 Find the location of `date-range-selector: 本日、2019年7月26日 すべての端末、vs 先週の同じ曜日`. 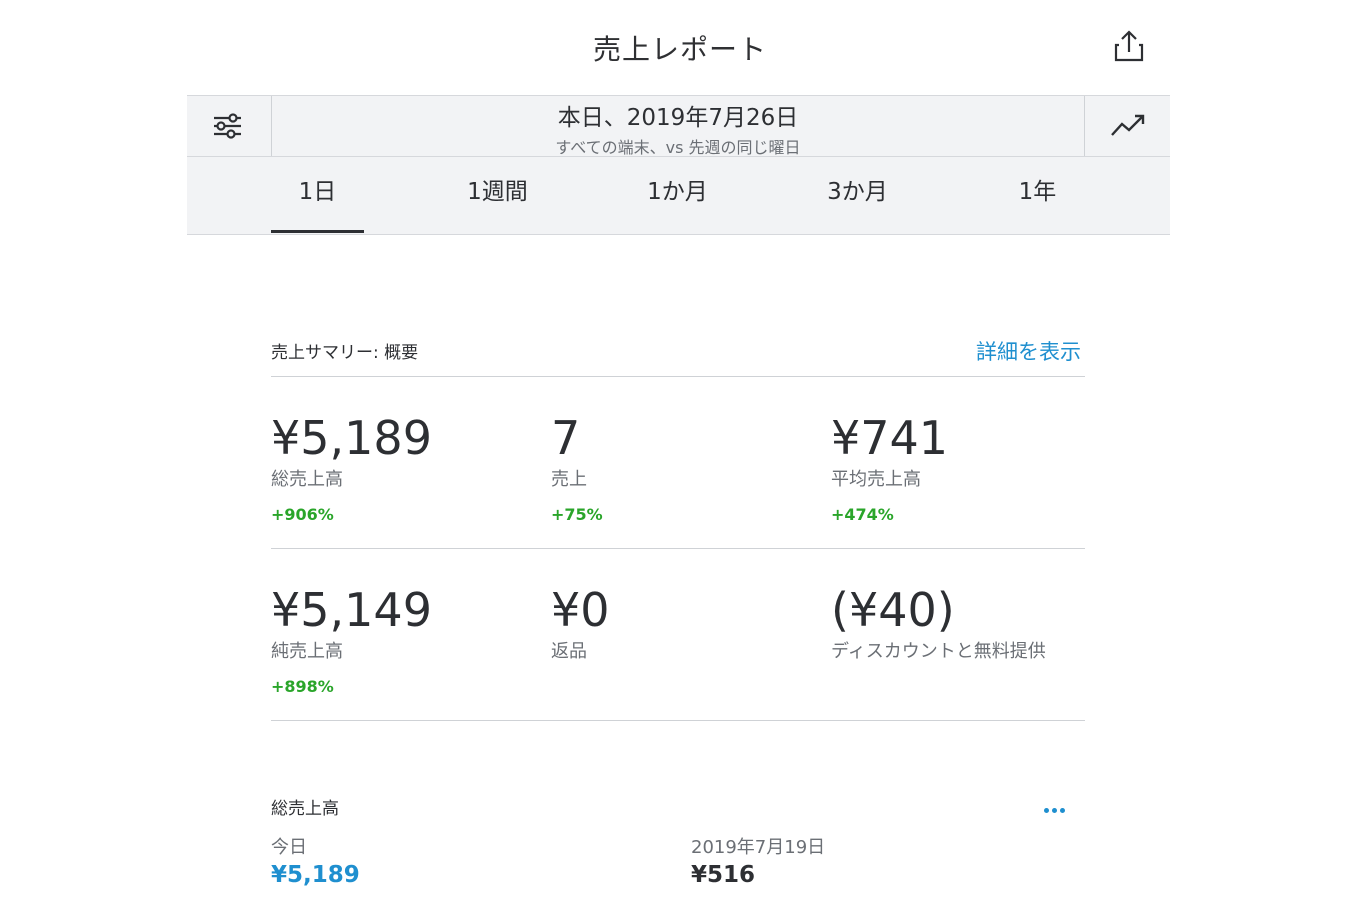

date-range-selector: 本日、2019年7月26日 すべての端末、vs 先週の同じ曜日 is located at coordinates (678, 126).